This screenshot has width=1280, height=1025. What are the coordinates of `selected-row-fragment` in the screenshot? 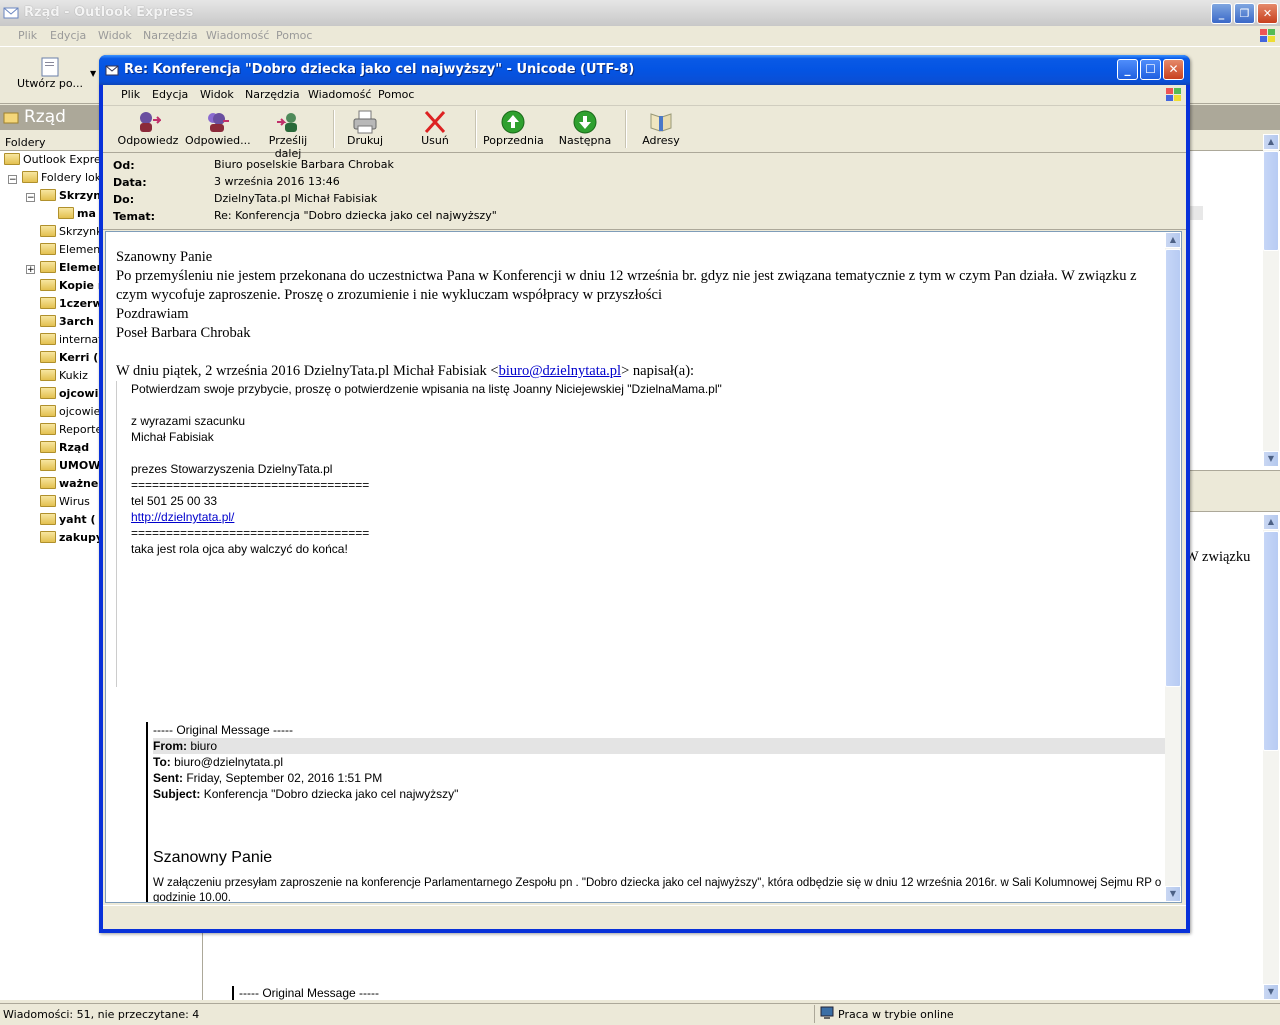 It's located at (1195, 213).